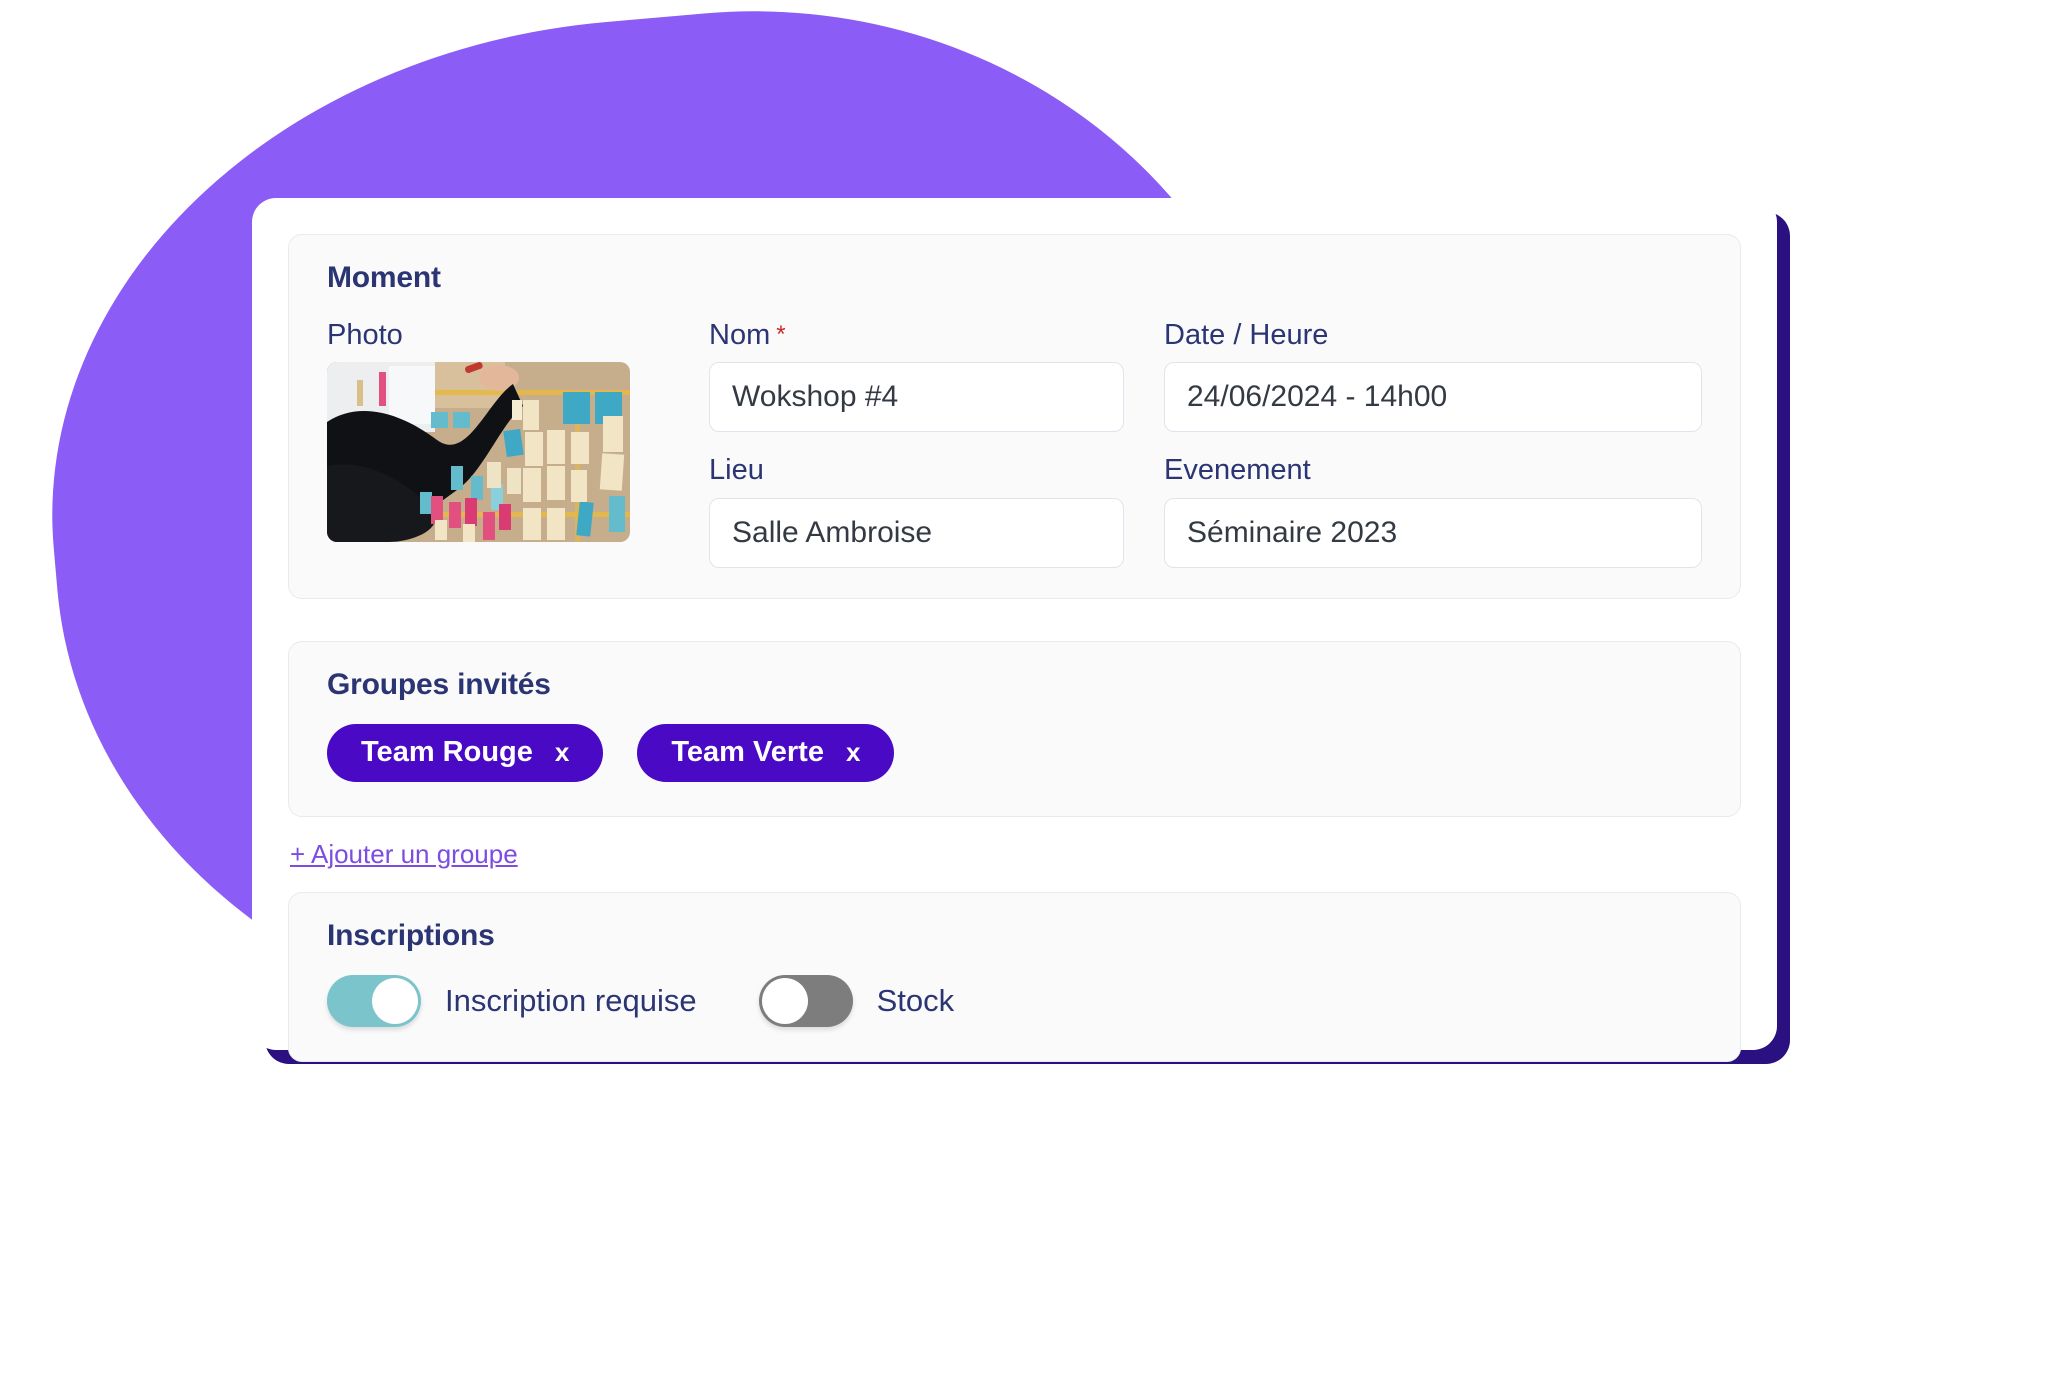 This screenshot has width=2064, height=1397. Describe the element at coordinates (915, 1000) in the screenshot. I see `stock-label: Stock` at that location.